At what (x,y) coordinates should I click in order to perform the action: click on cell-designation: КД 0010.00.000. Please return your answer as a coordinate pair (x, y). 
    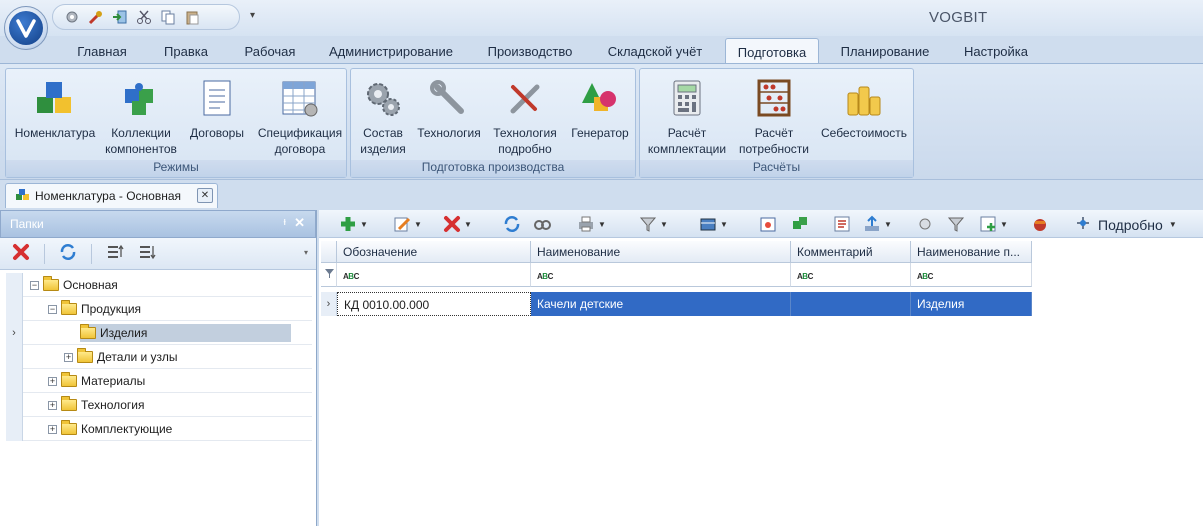
    Looking at the image, I should click on (434, 304).